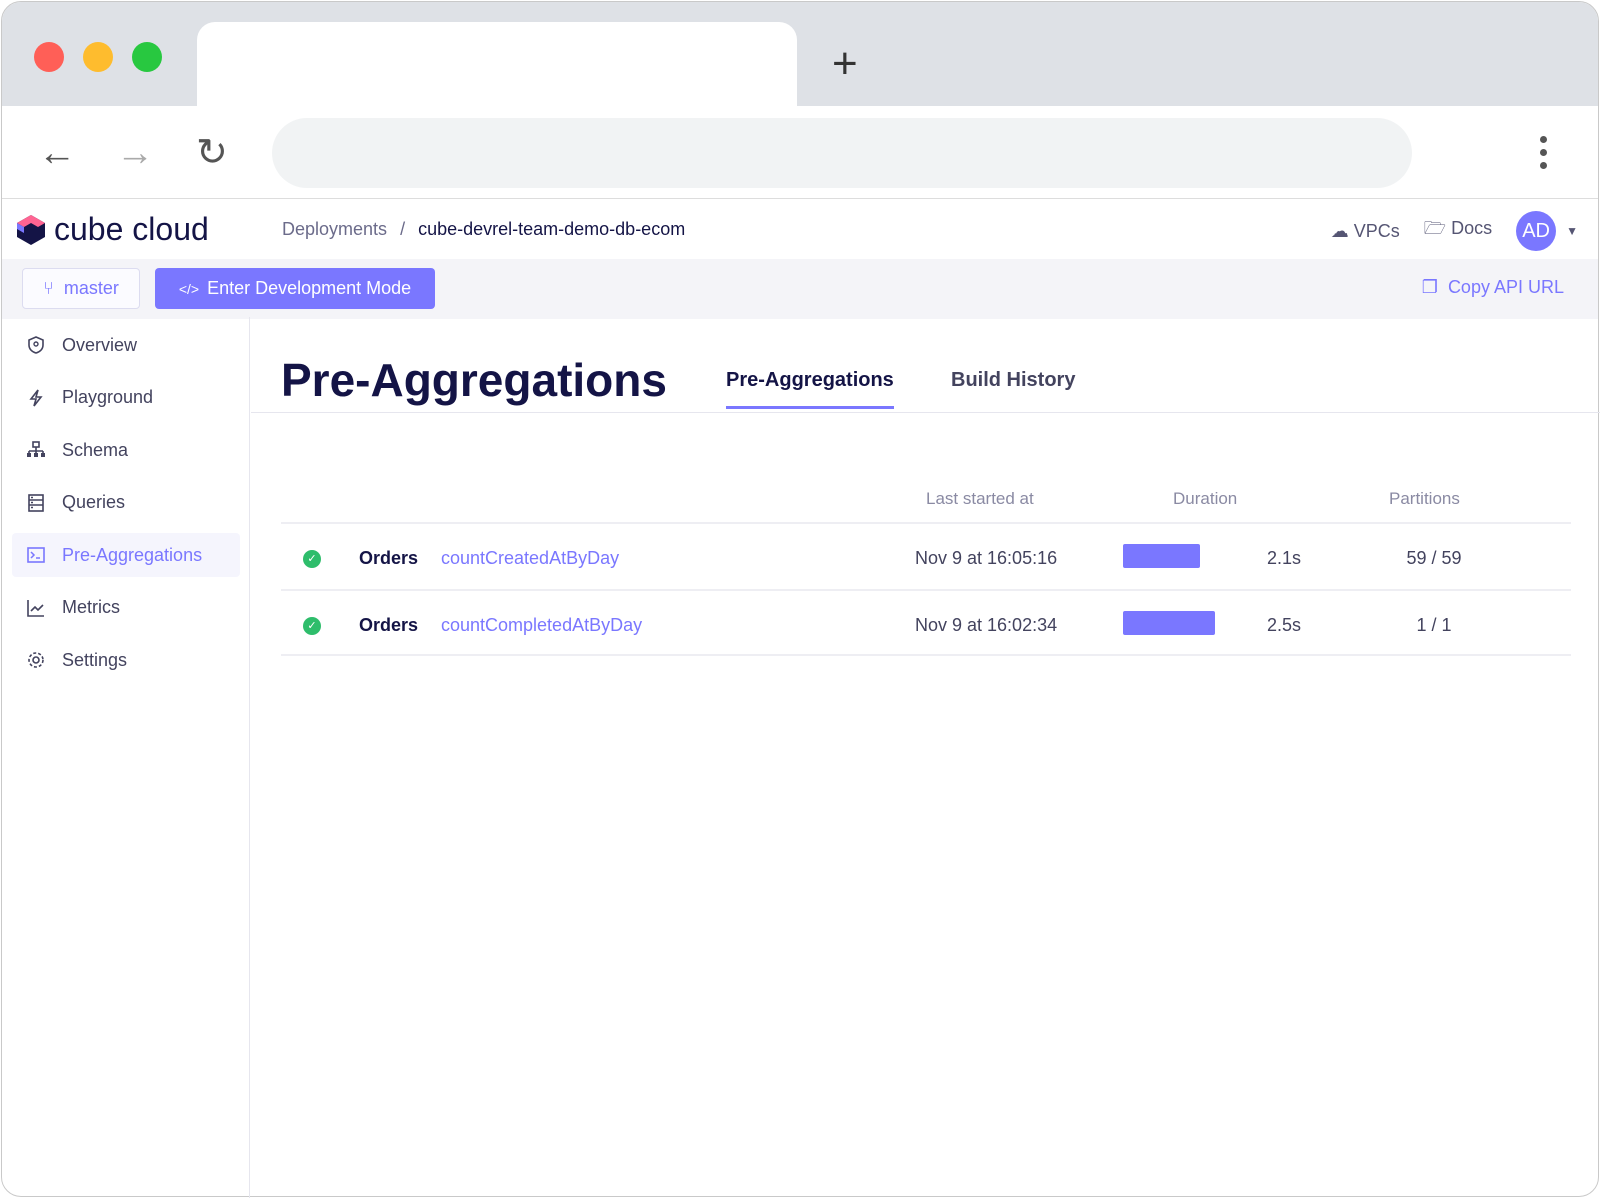 The width and height of the screenshot is (1600, 1198). What do you see at coordinates (1505, 287) in the screenshot?
I see `copy-api-label: Copy API URL` at bounding box center [1505, 287].